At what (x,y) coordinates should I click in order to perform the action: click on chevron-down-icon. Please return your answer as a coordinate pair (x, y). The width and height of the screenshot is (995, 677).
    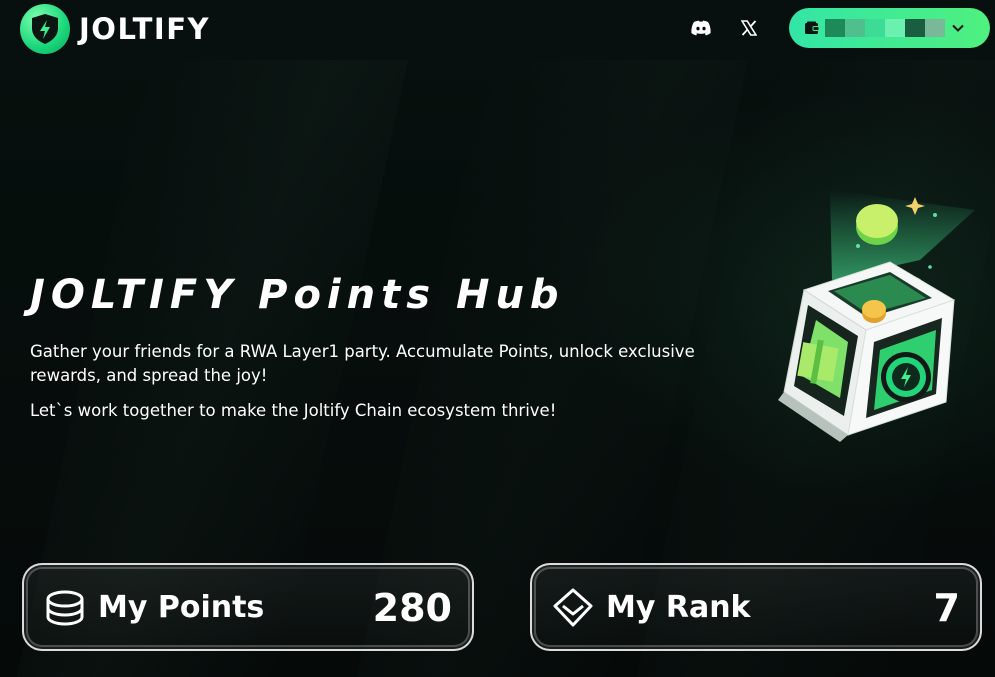
    Looking at the image, I should click on (958, 28).